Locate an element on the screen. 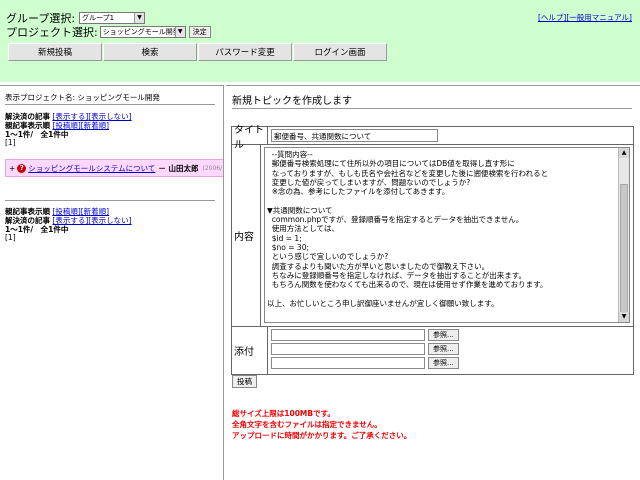  resolved-hide-link: [表示しない] is located at coordinates (109, 220).